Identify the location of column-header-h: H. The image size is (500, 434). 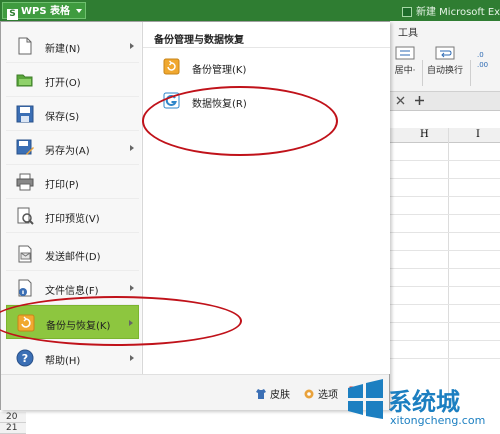
(424, 134).